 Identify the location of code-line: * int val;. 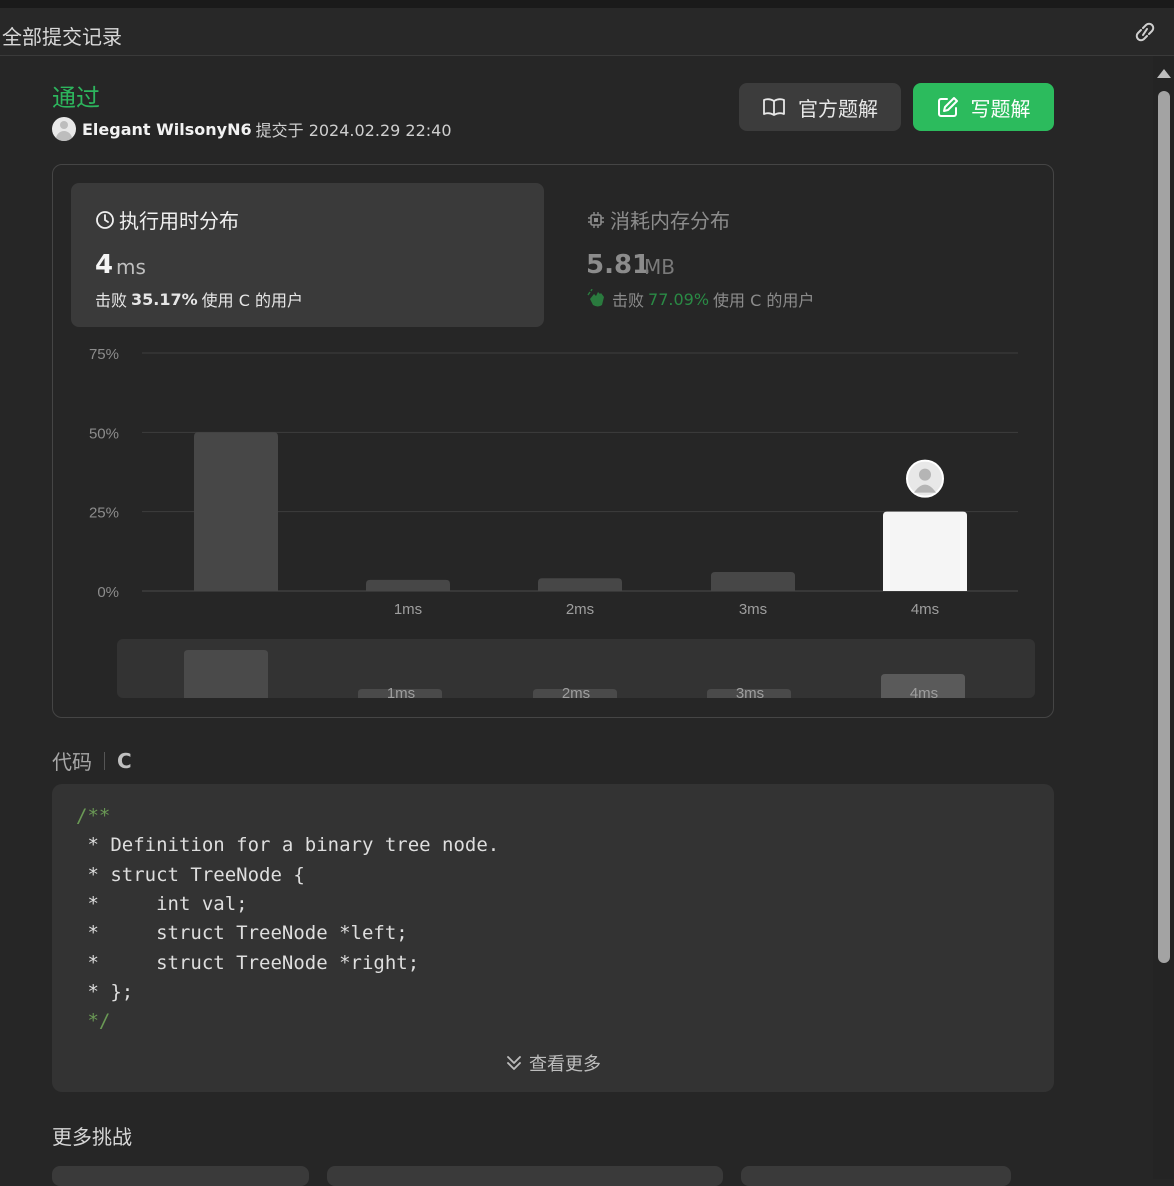
(162, 903).